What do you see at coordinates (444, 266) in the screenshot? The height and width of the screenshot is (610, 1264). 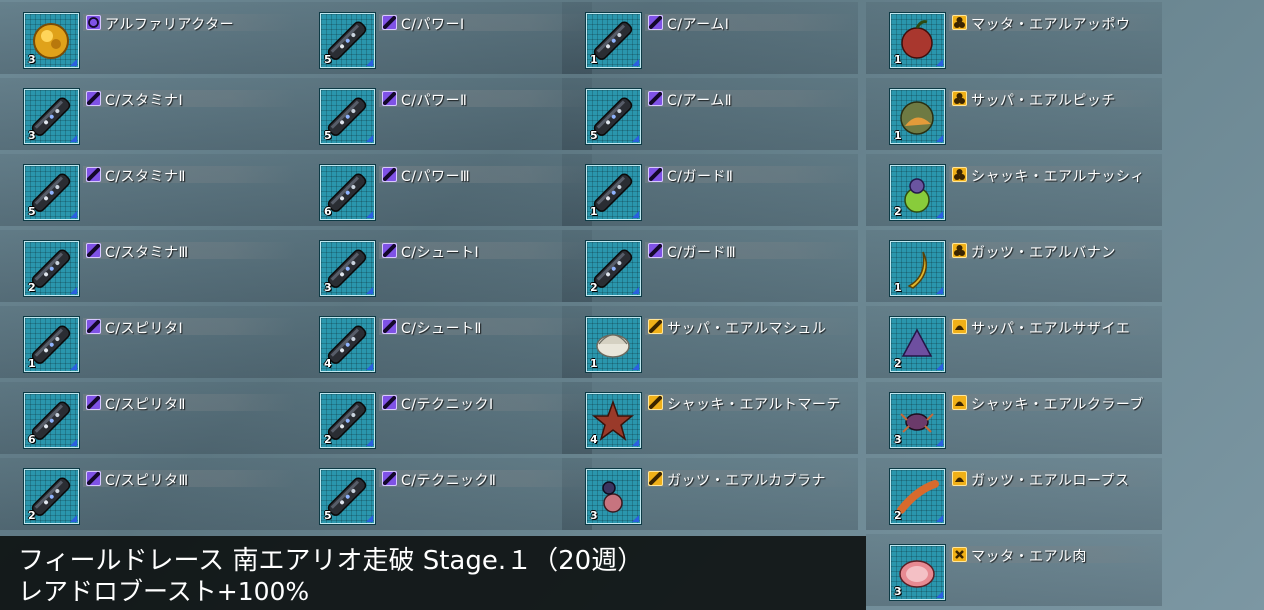 I see `drop-item: 3 C/シュートⅠ` at bounding box center [444, 266].